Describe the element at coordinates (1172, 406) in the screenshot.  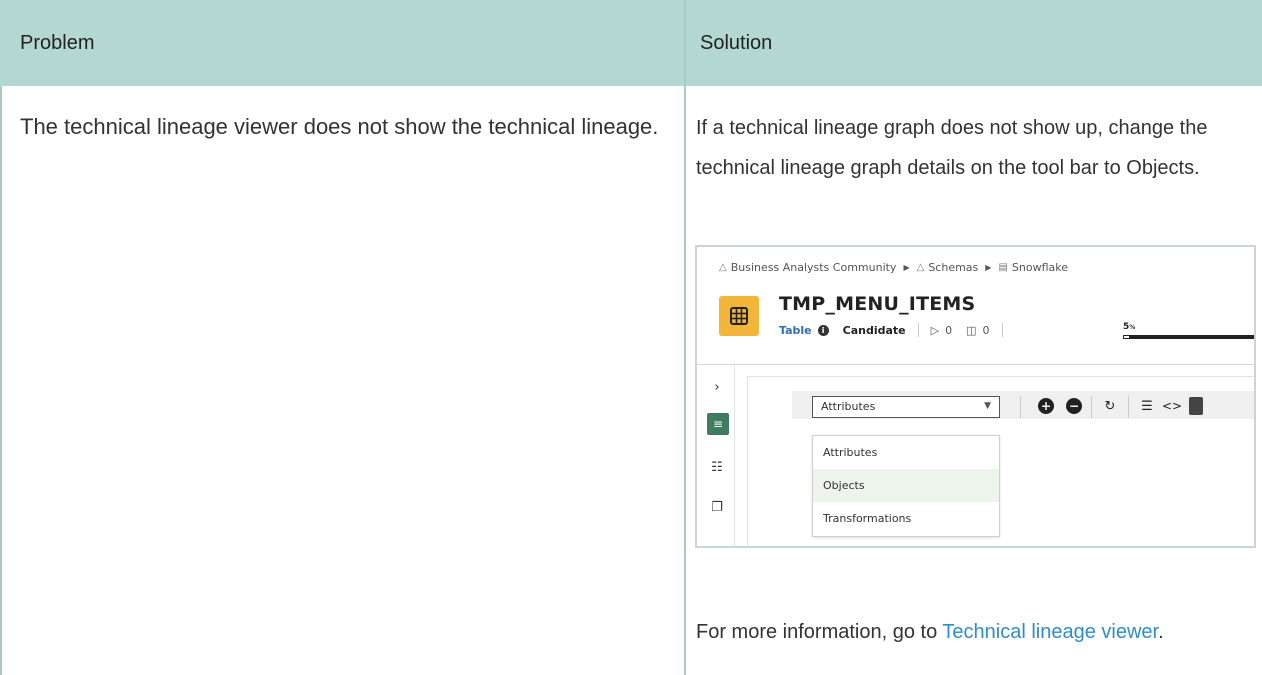
I see `code-icon: <>` at that location.